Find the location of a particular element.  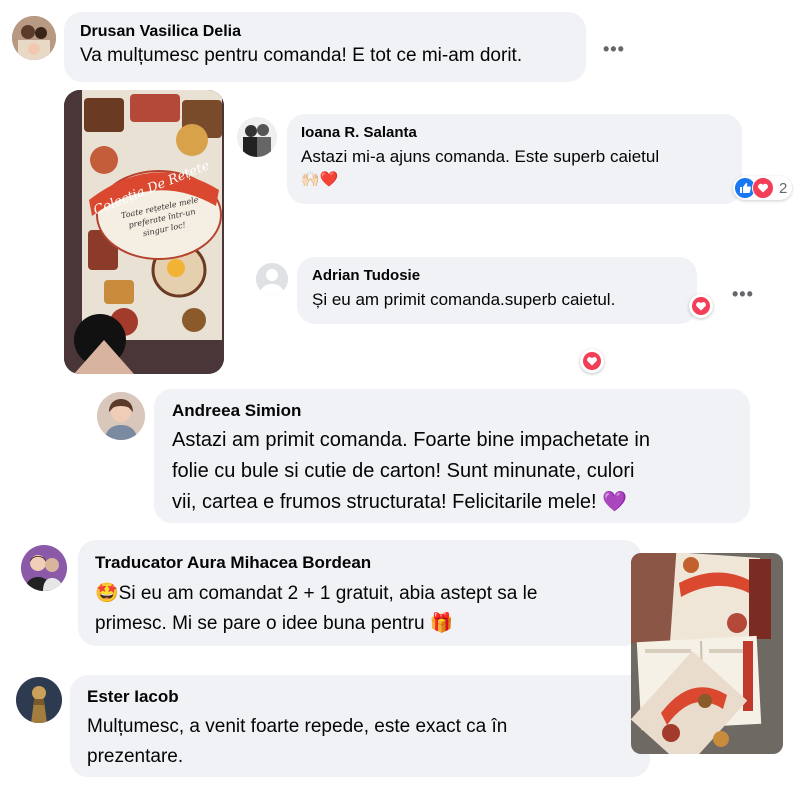

comment-author: Drusan Vasilica Delia is located at coordinates (325, 32).